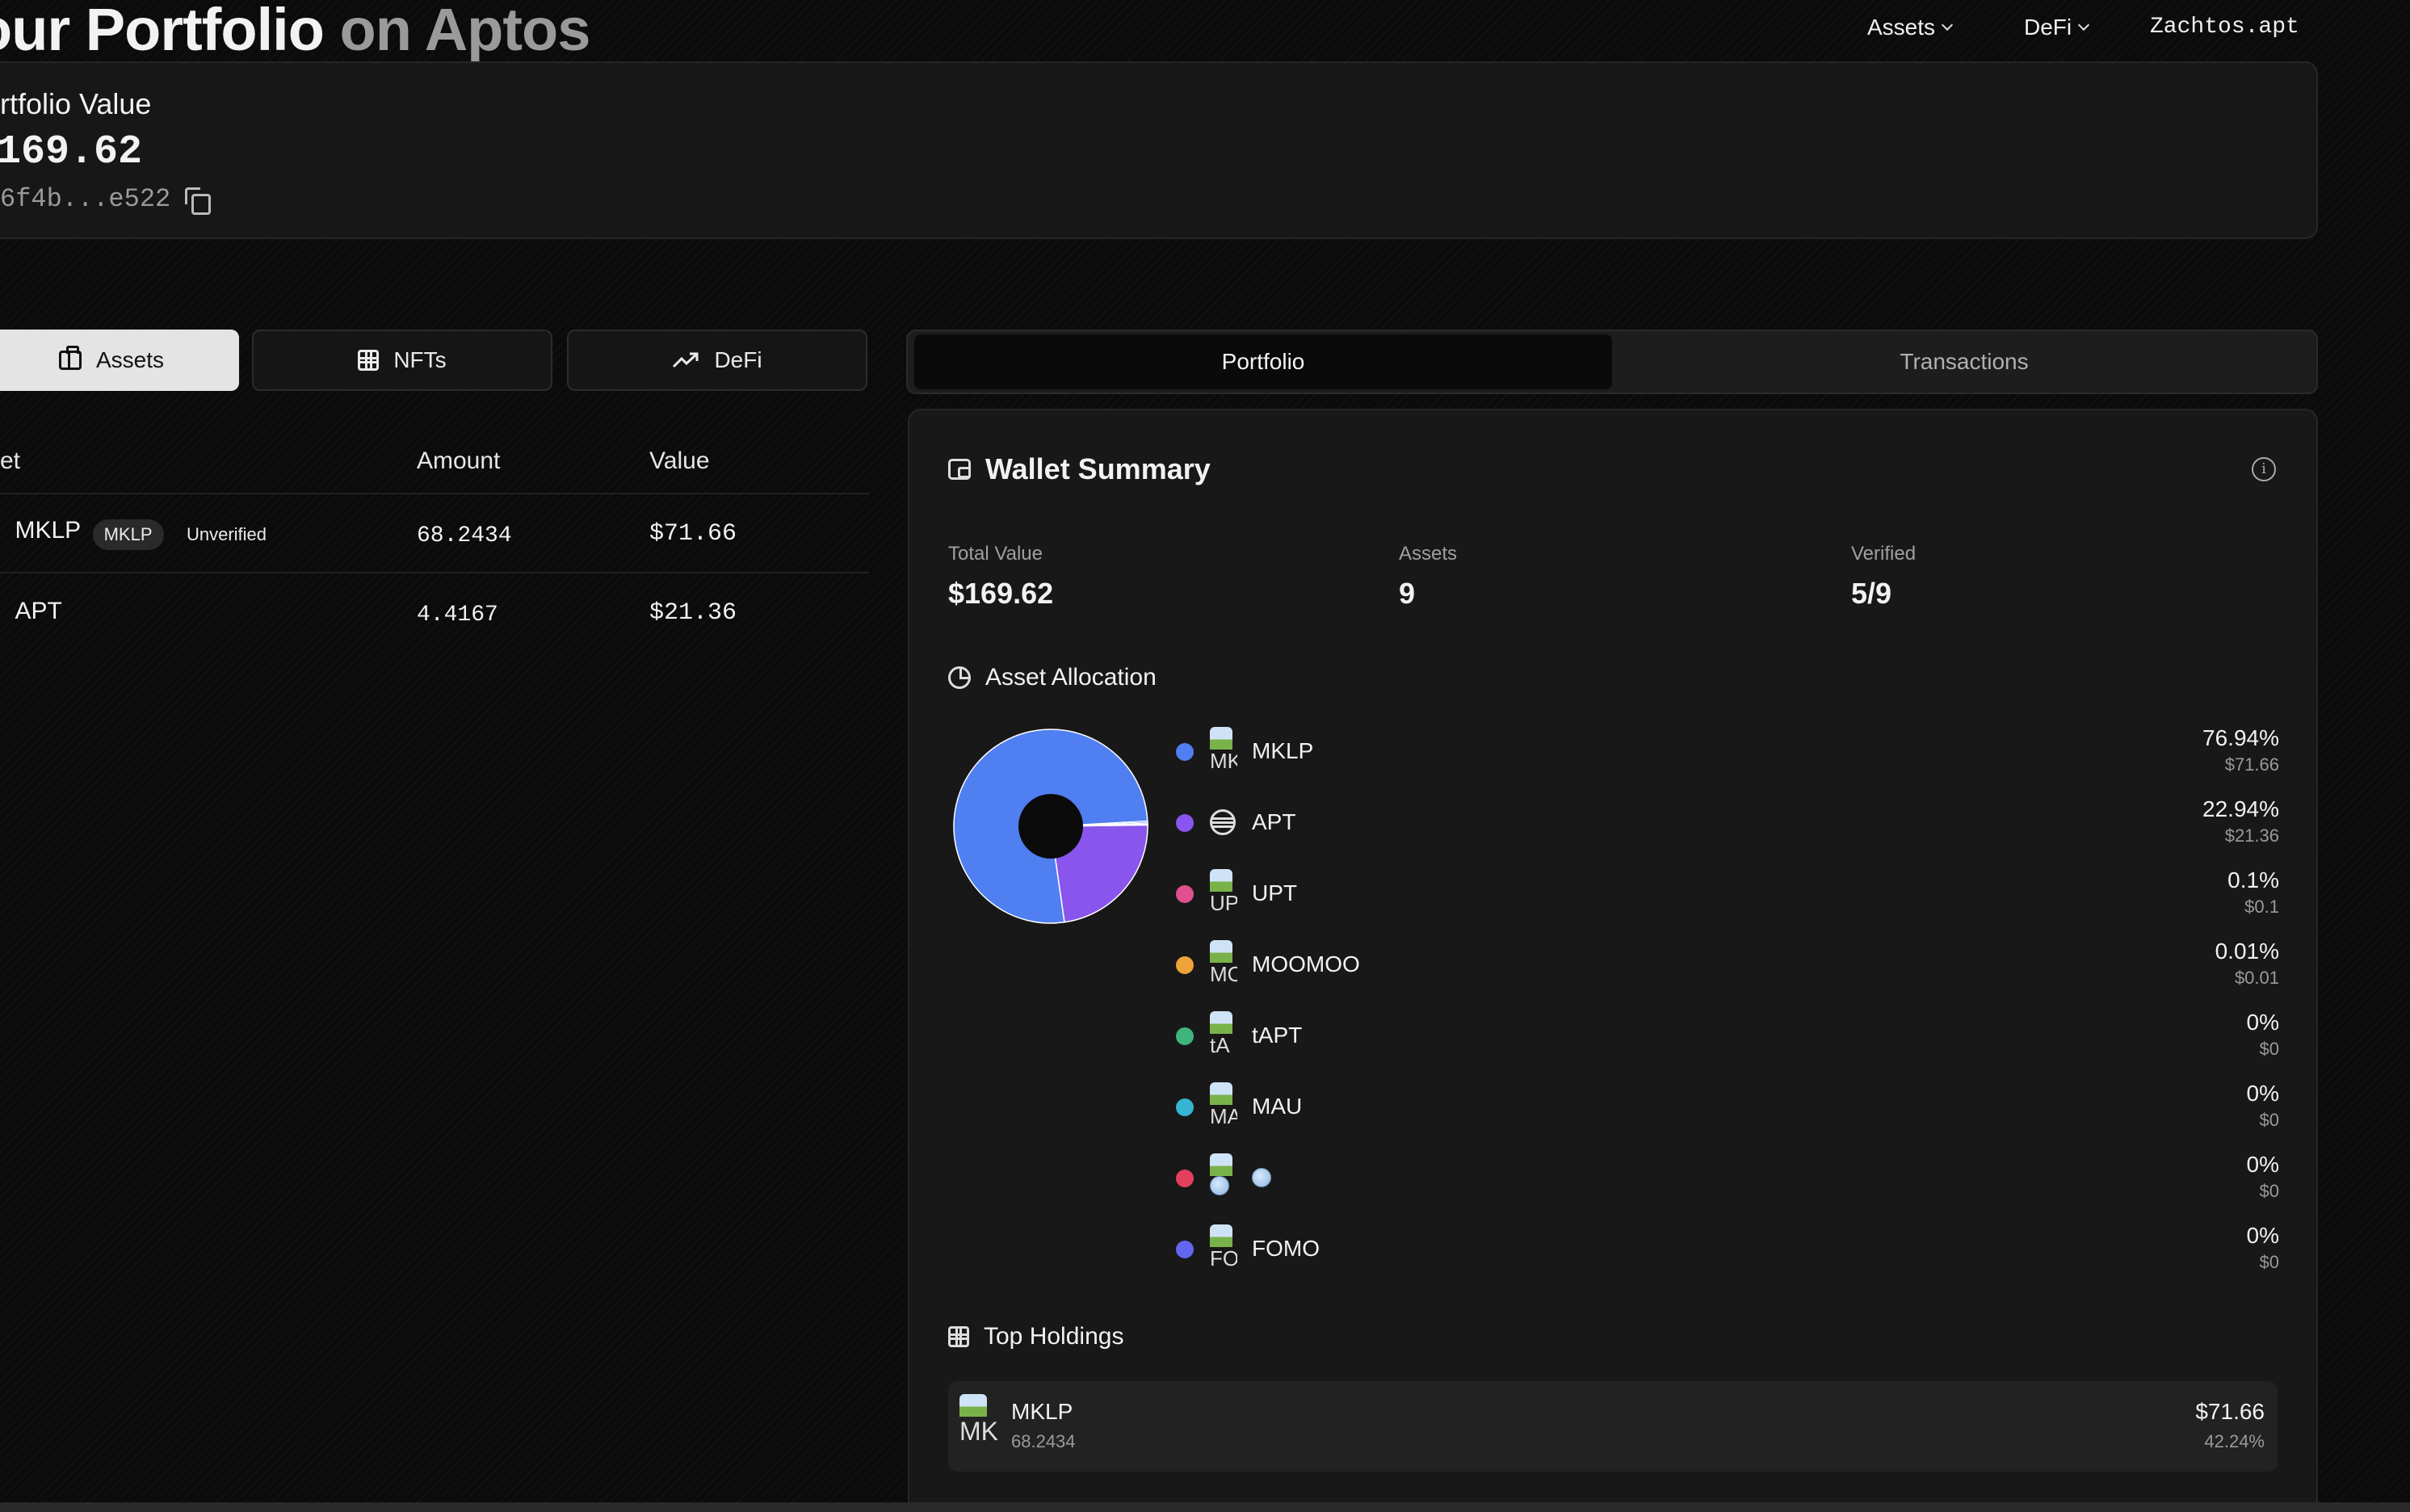 The image size is (2410, 1512). Describe the element at coordinates (420, 360) in the screenshot. I see `tab-nfts-label: NFTs` at that location.